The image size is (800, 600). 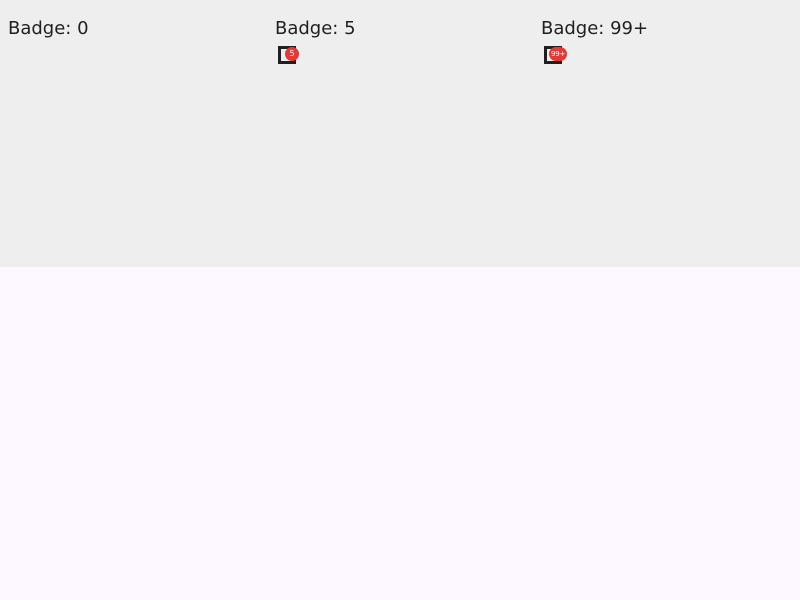 I want to click on notification-badge: 99+, so click(x=558, y=54).